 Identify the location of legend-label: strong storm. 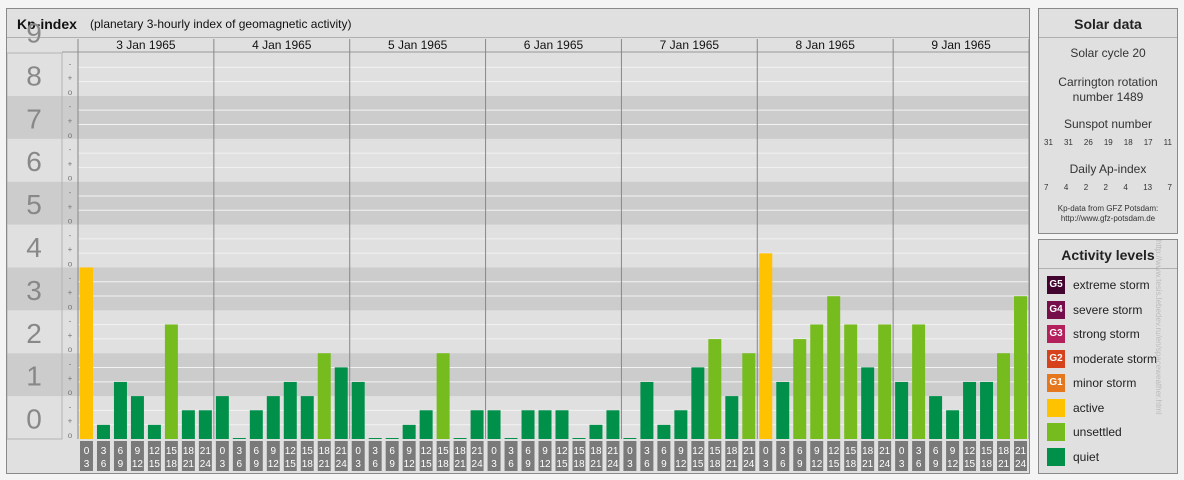
(1106, 334).